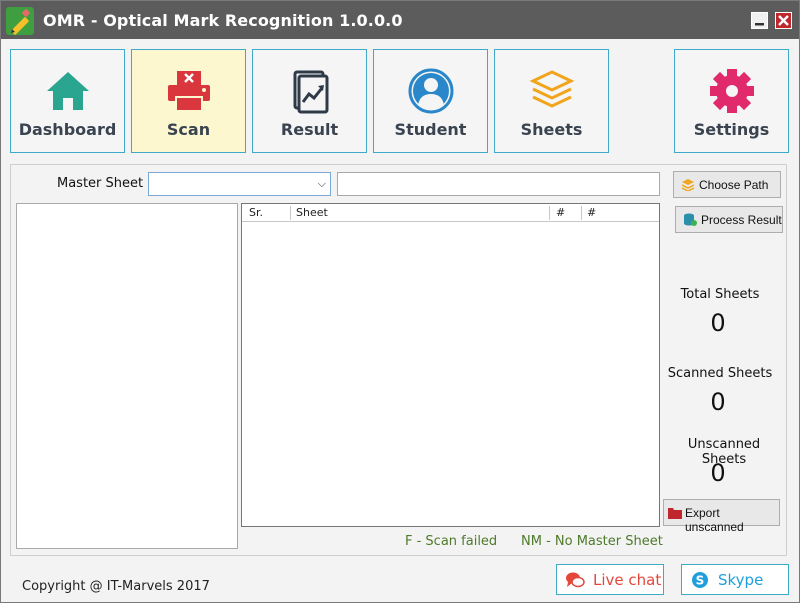 The width and height of the screenshot is (800, 603). I want to click on path-input, so click(498, 184).